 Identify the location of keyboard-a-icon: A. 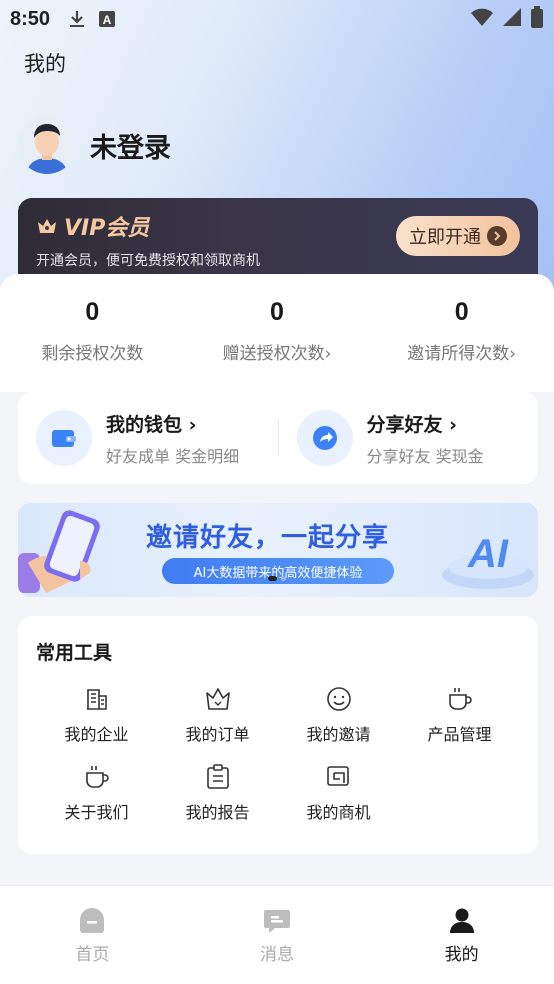
(107, 19).